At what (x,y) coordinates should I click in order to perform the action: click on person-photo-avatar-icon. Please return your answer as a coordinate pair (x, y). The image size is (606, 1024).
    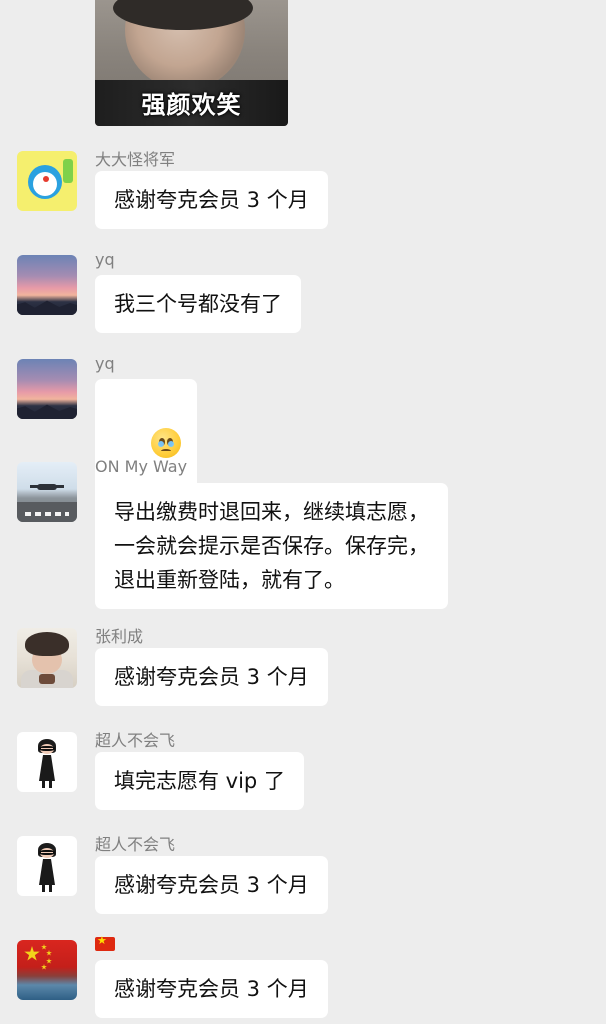
    Looking at the image, I should click on (47, 658).